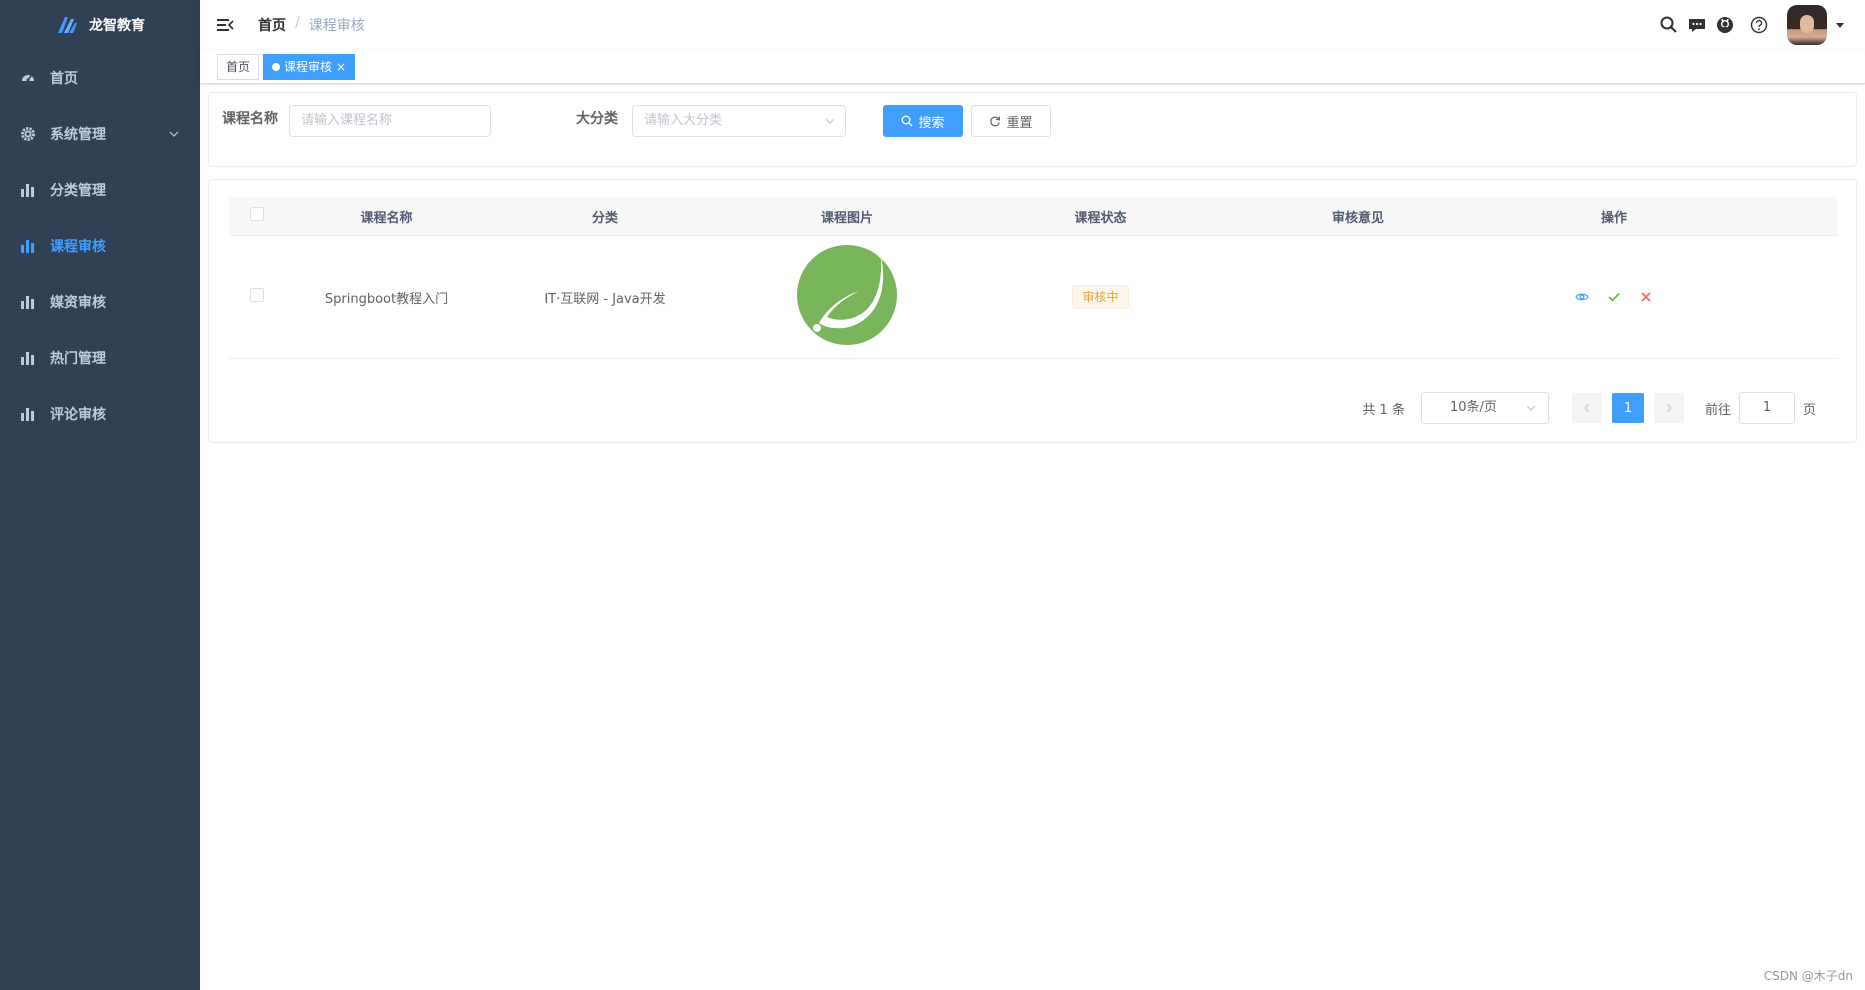  I want to click on pagination-total: 共 1 条, so click(1383, 410).